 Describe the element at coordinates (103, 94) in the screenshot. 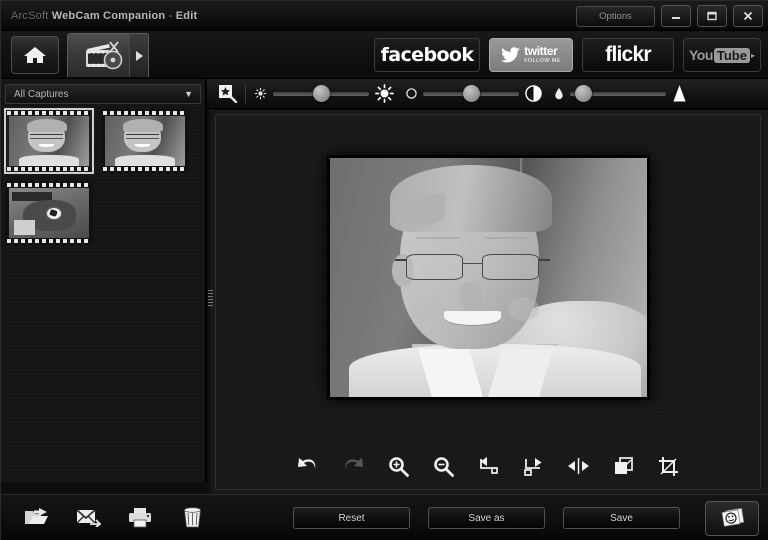

I see `capture-filter-dropdown: All Captures ▼` at that location.